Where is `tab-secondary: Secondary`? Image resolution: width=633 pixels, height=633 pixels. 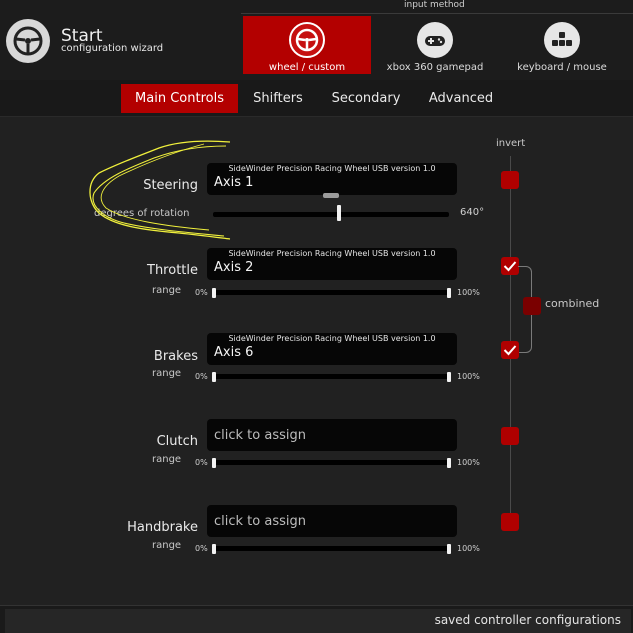
tab-secondary: Secondary is located at coordinates (366, 98).